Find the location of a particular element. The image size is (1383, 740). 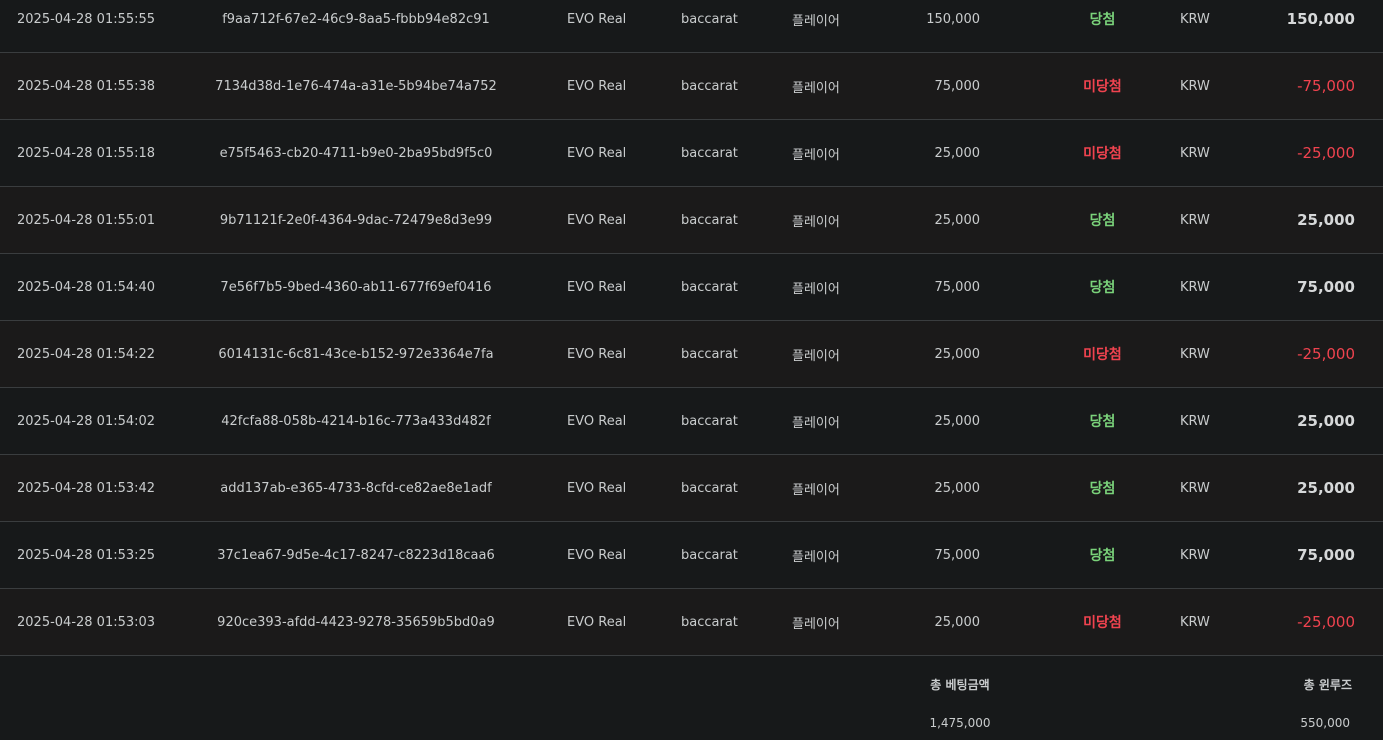

bet-time: 2025-04-28 01:54:22 is located at coordinates (86, 354).